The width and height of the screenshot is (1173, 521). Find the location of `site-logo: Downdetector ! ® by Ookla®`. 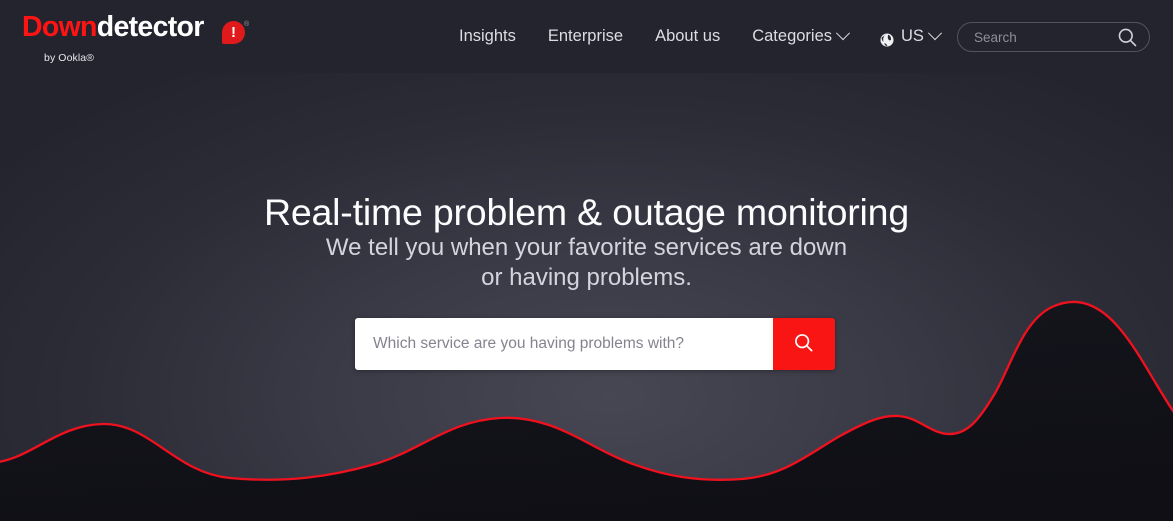

site-logo: Downdetector ! ® by Ookla® is located at coordinates (135, 38).